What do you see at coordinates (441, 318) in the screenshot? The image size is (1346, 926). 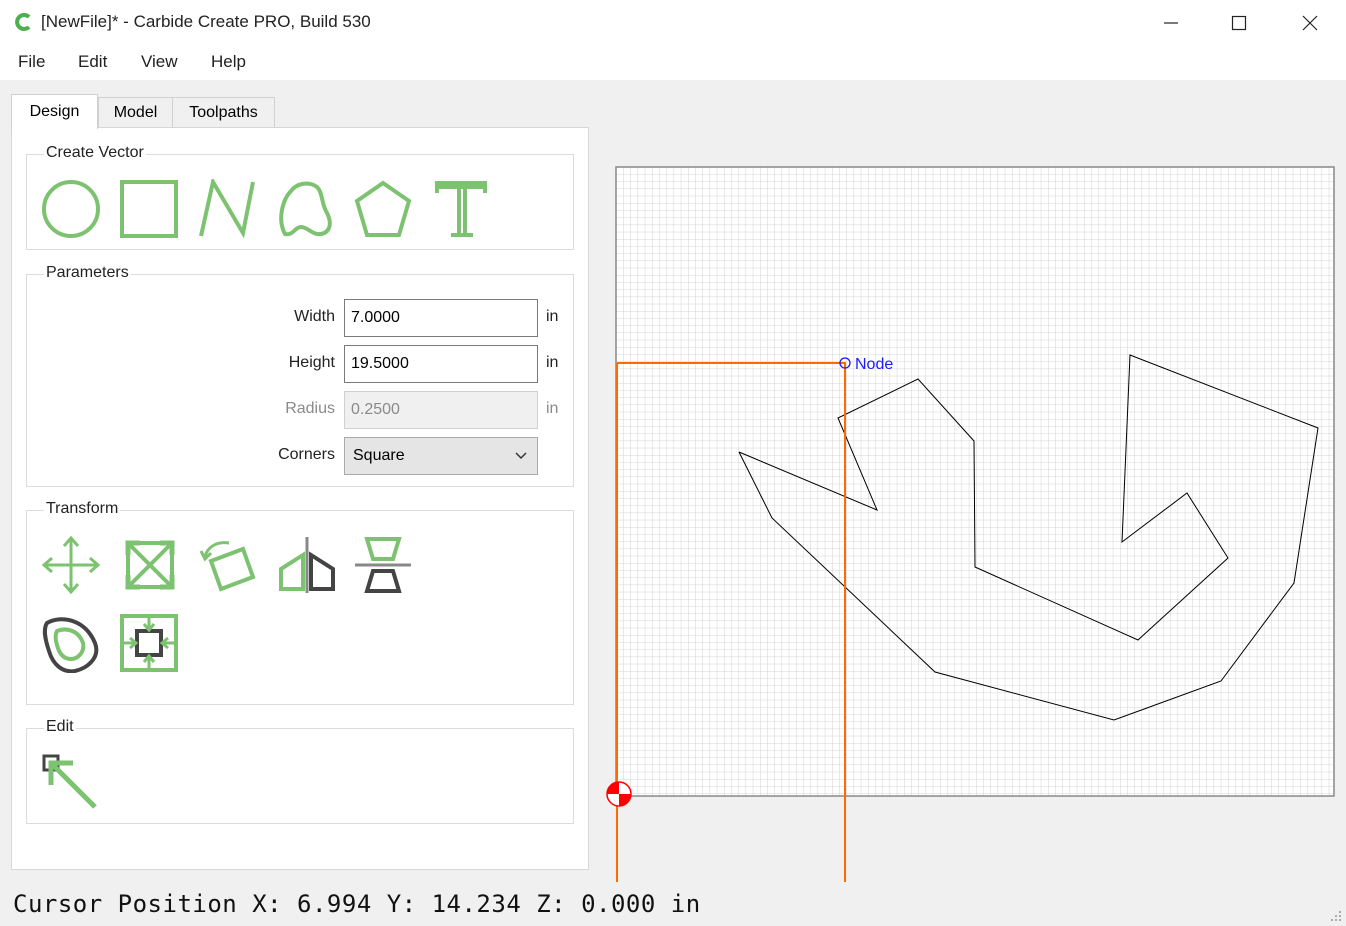 I see `width-field: 7.0000` at bounding box center [441, 318].